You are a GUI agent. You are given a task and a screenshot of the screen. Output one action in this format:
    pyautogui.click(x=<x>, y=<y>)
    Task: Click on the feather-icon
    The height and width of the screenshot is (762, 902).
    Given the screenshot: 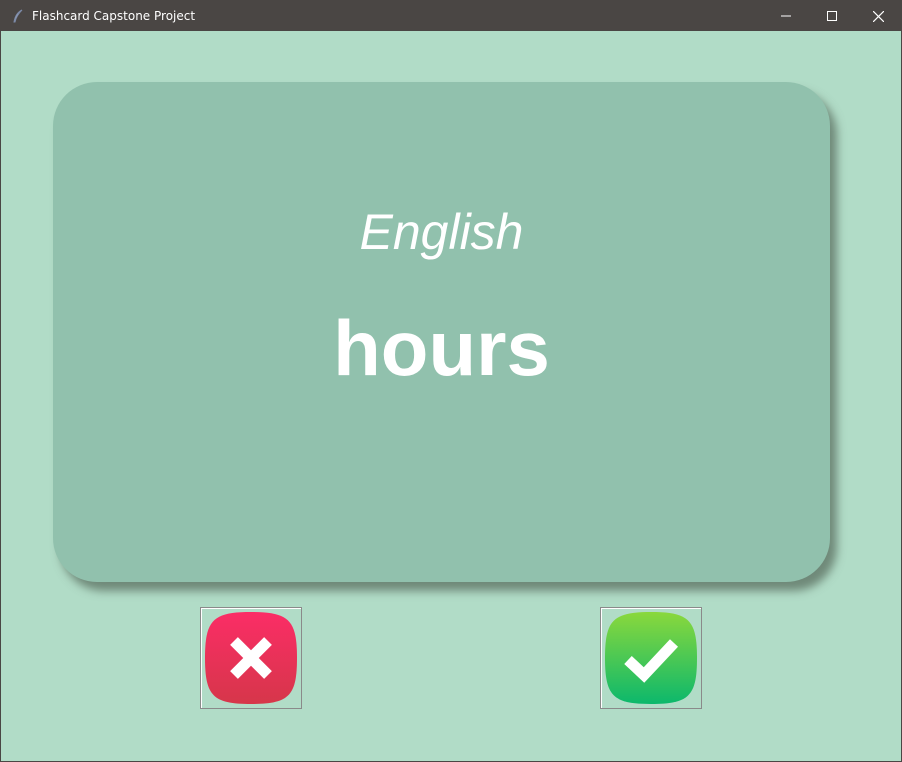 What is the action you would take?
    pyautogui.click(x=18, y=16)
    